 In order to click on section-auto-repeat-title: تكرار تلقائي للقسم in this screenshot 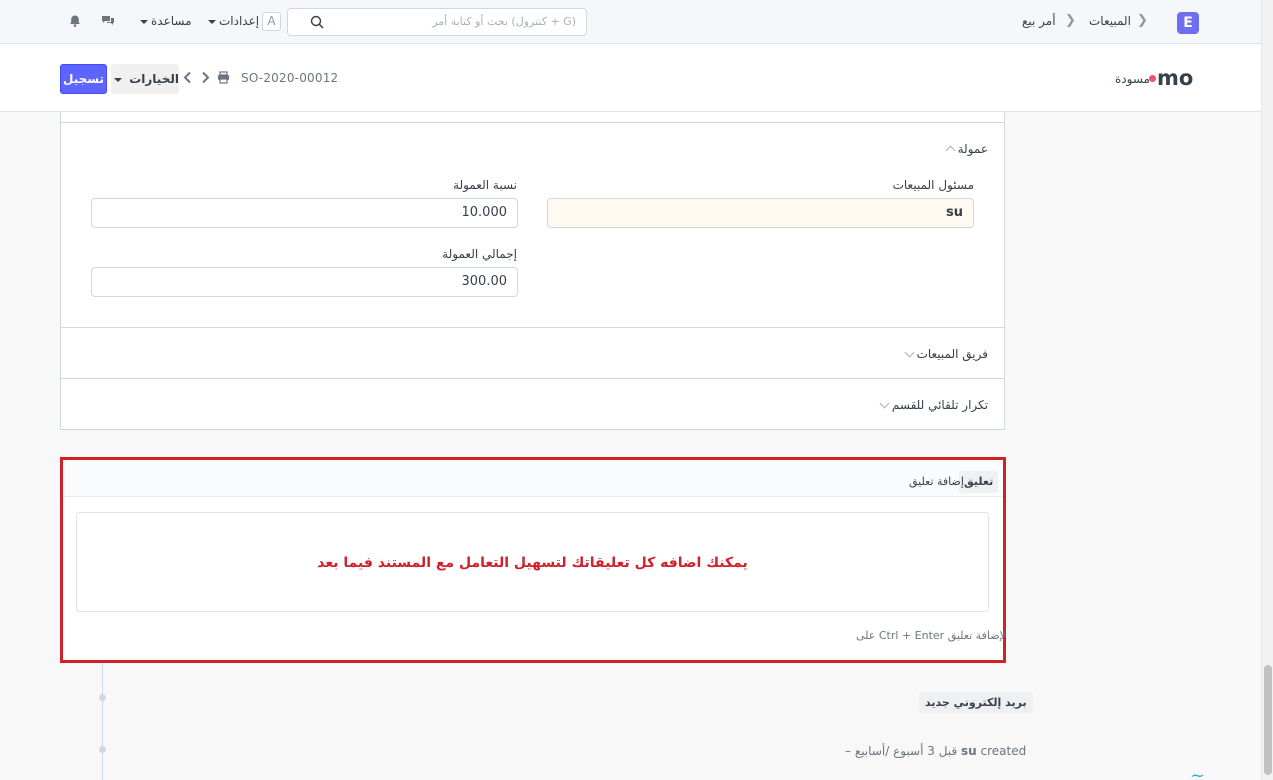, I will do `click(939, 405)`.